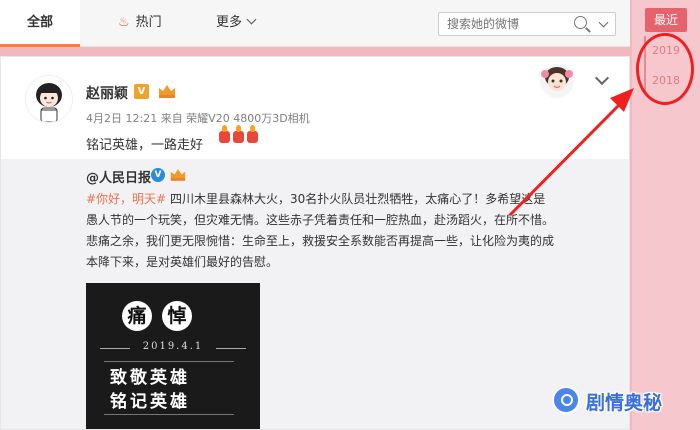  What do you see at coordinates (603, 22) in the screenshot?
I see `search-chevron-down-icon` at bounding box center [603, 22].